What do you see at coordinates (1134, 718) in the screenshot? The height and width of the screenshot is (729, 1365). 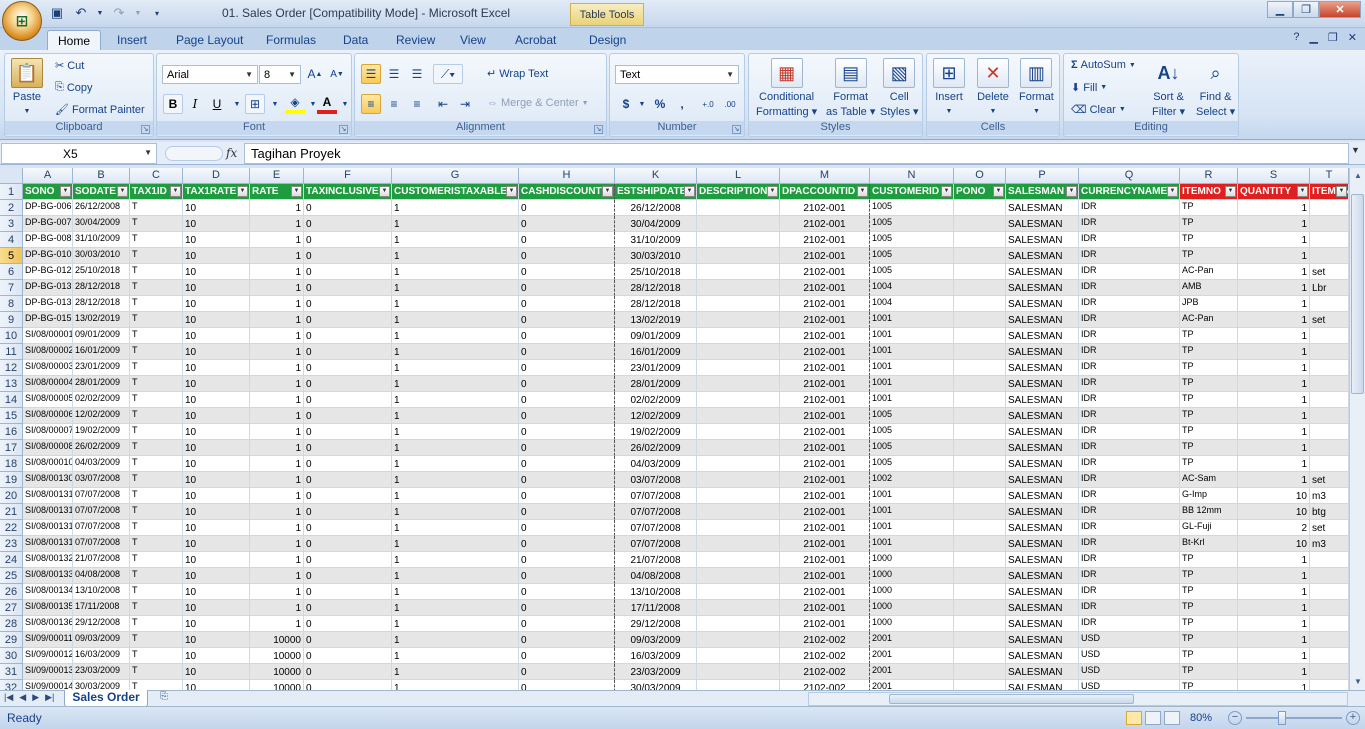 I see `normal-view-icon` at bounding box center [1134, 718].